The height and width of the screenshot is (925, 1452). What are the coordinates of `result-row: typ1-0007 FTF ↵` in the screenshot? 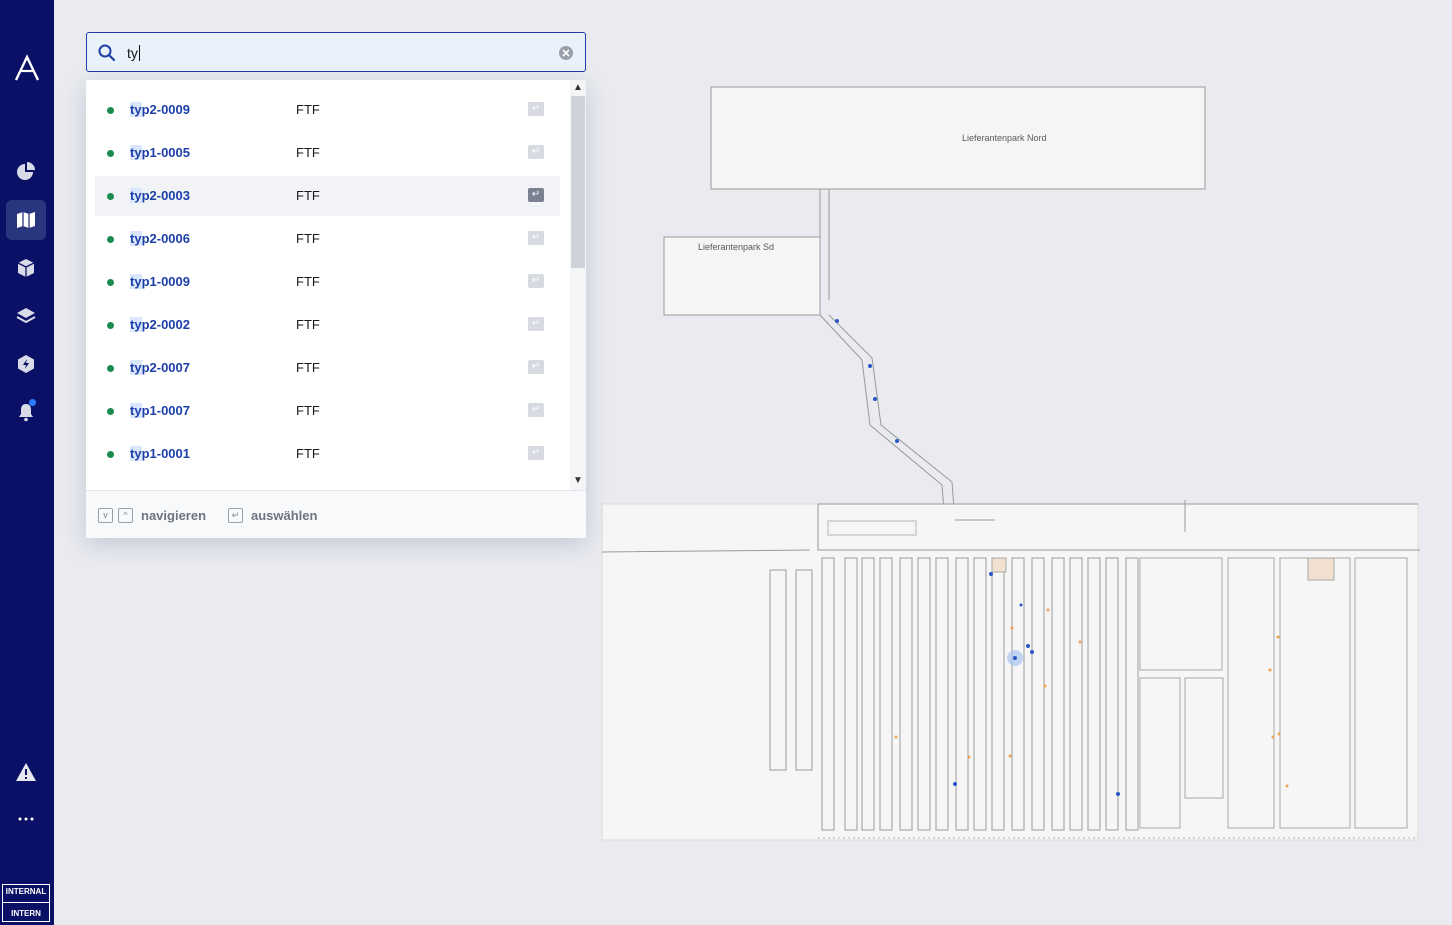 It's located at (327, 411).